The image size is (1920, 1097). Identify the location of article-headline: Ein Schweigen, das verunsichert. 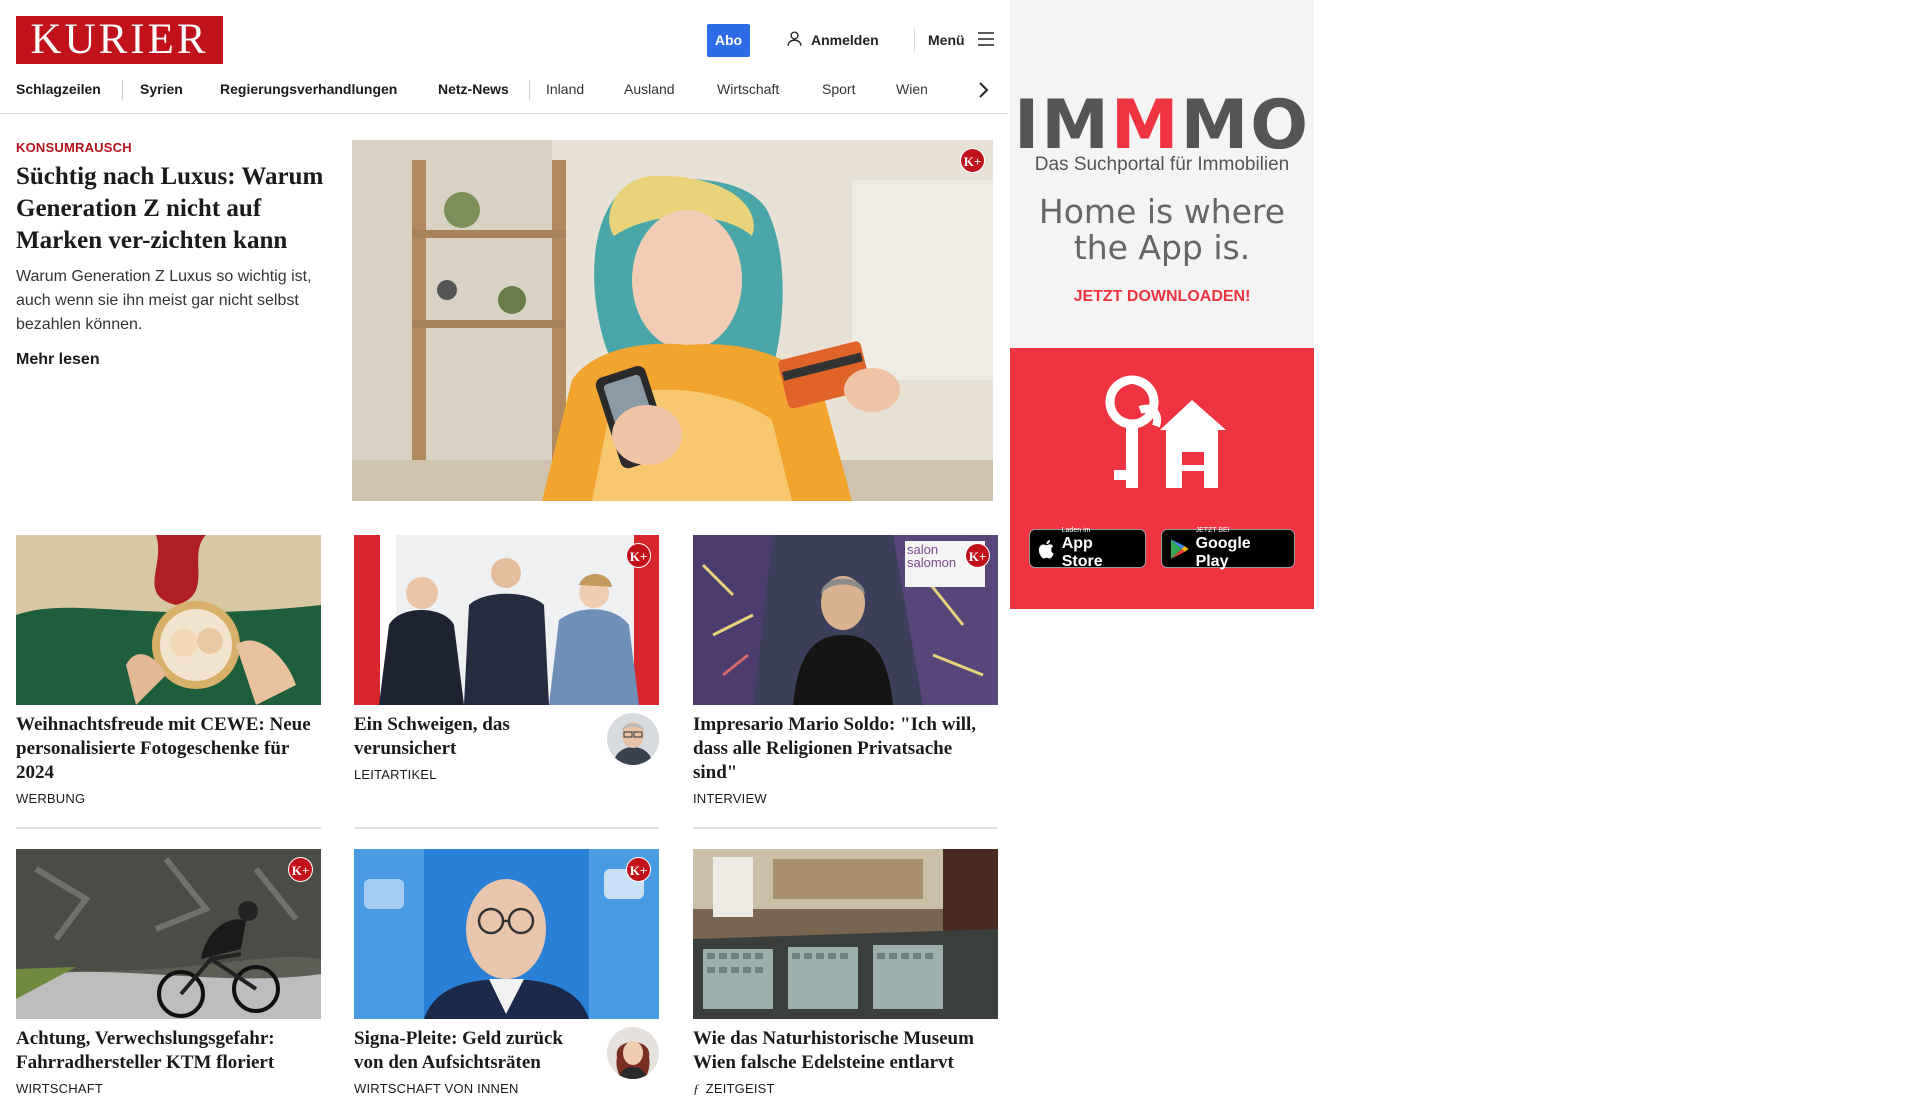
(474, 737).